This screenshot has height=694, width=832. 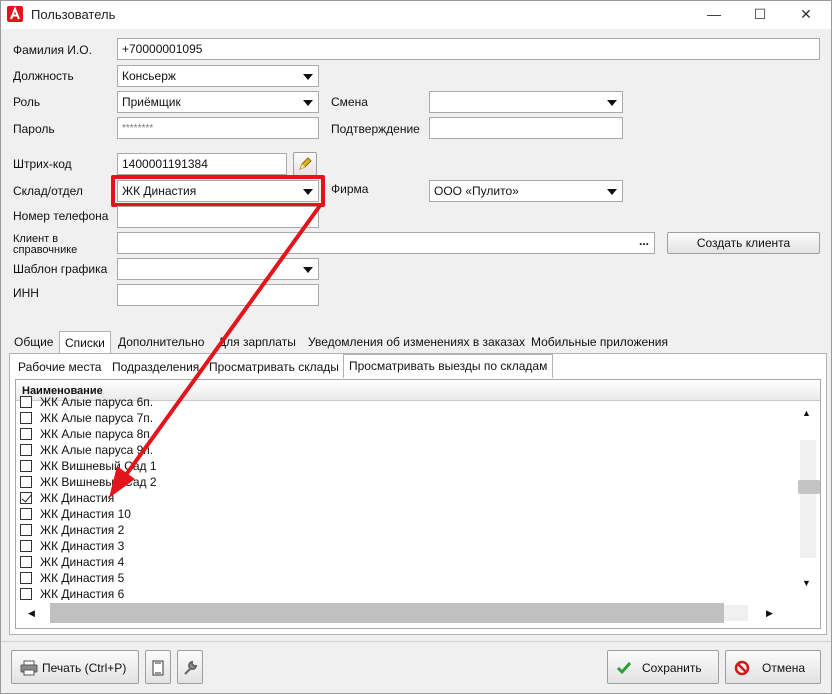 I want to click on save-button: Сохранить, so click(x=663, y=667).